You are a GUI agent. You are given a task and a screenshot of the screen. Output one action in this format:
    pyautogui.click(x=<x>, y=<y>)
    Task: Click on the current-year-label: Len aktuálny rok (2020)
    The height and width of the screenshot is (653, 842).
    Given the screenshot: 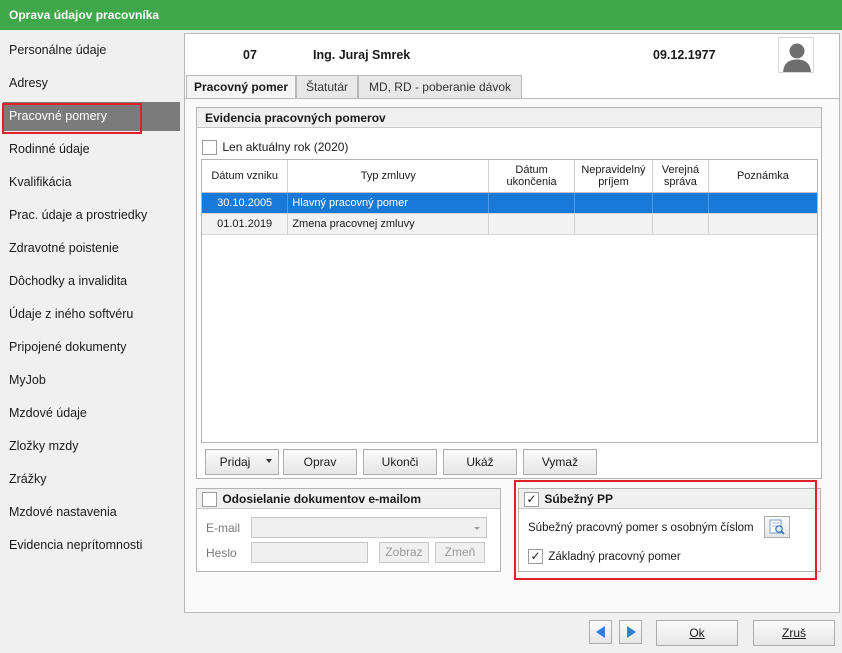 What is the action you would take?
    pyautogui.click(x=285, y=147)
    